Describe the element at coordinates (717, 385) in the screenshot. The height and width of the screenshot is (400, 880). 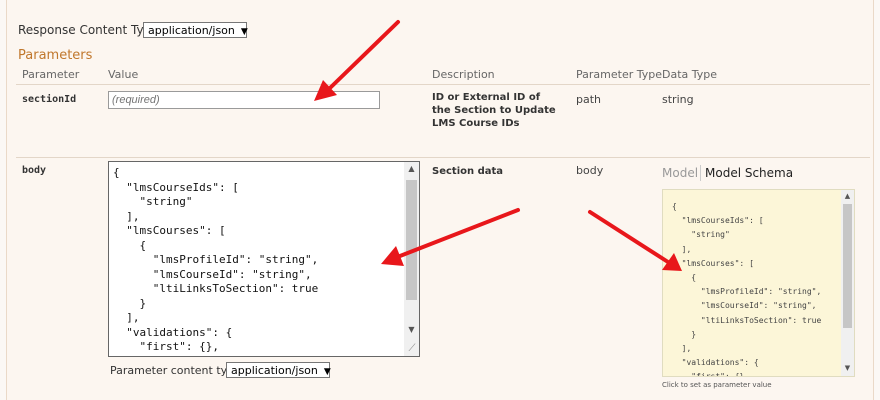
I see `click-to-set-hint: Click to set as parameter value` at that location.